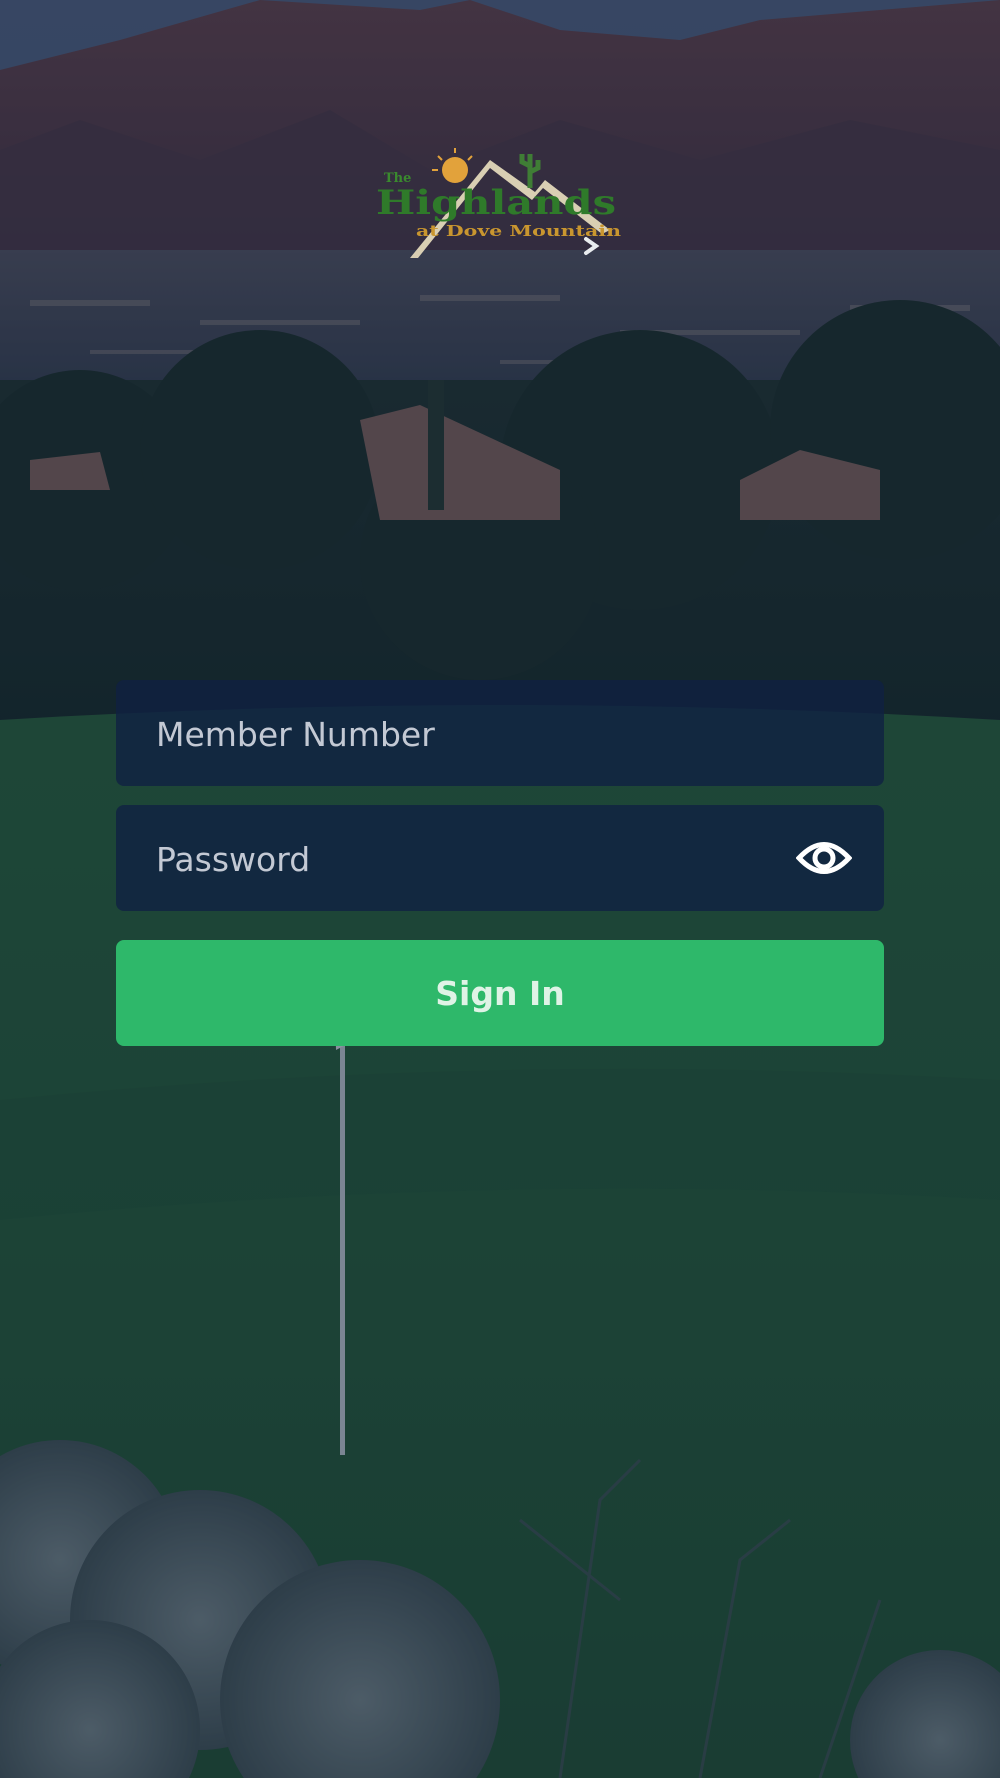  What do you see at coordinates (500, 993) in the screenshot?
I see `sign-in-button: Sign In` at bounding box center [500, 993].